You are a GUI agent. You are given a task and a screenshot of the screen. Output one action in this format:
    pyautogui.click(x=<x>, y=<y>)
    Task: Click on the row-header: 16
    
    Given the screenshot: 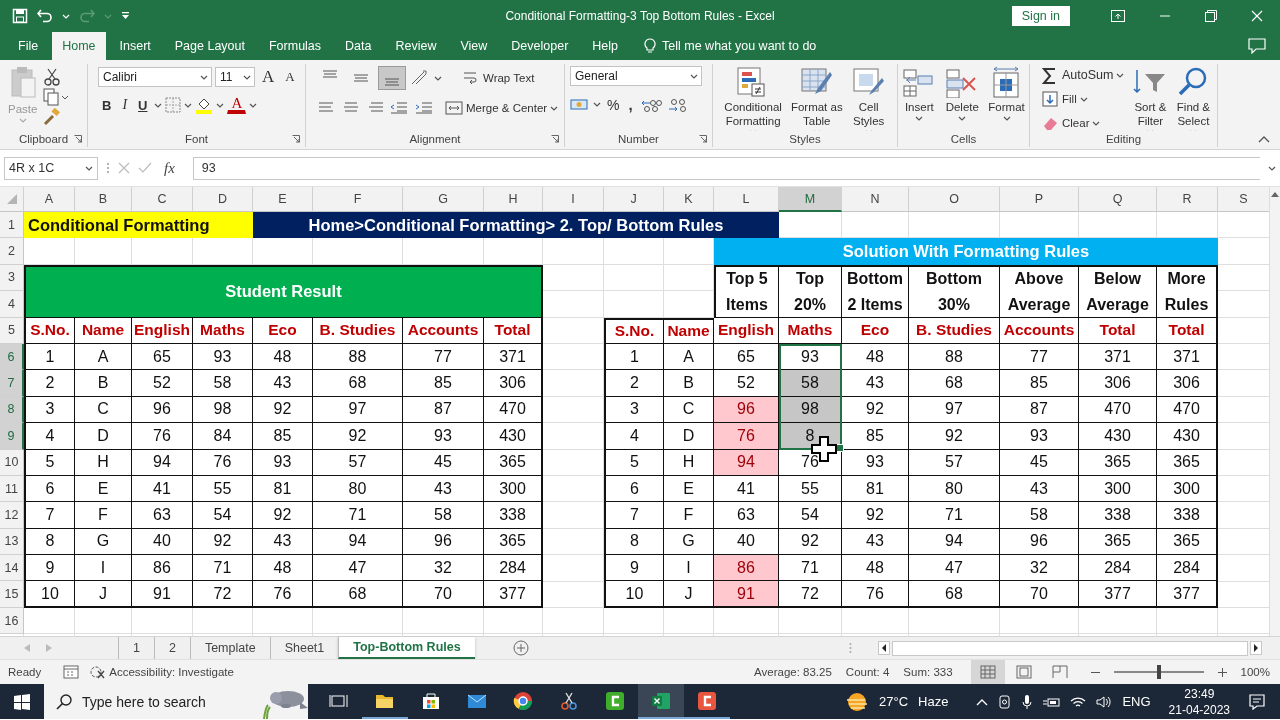 What is the action you would take?
    pyautogui.click(x=12, y=621)
    